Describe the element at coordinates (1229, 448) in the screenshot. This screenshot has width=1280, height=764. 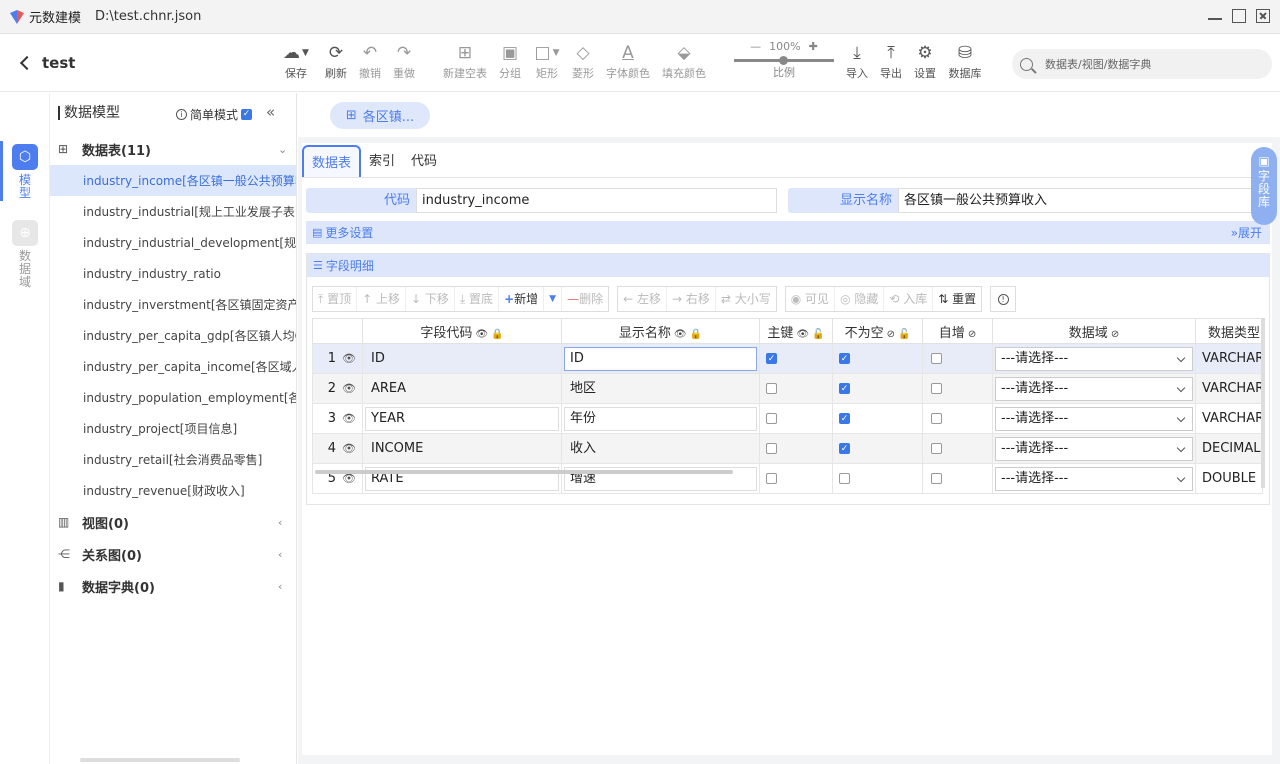
I see `data-type-cell: DECIMAL` at that location.